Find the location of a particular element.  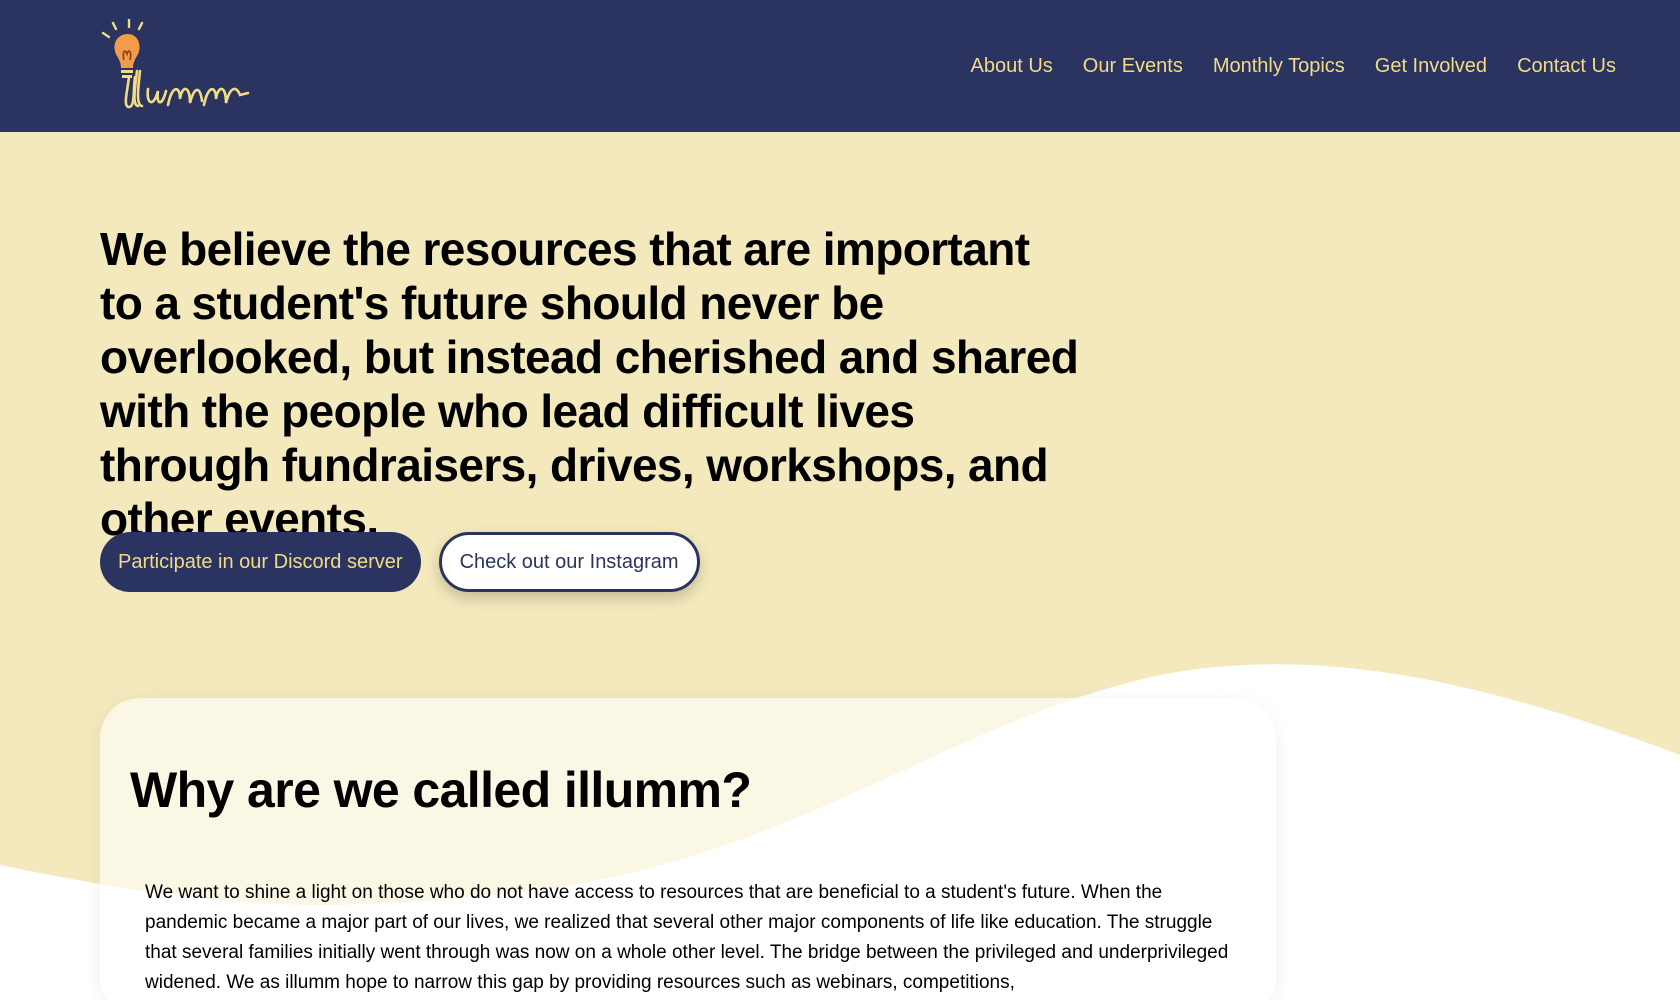

illumm-logo is located at coordinates (175, 66).